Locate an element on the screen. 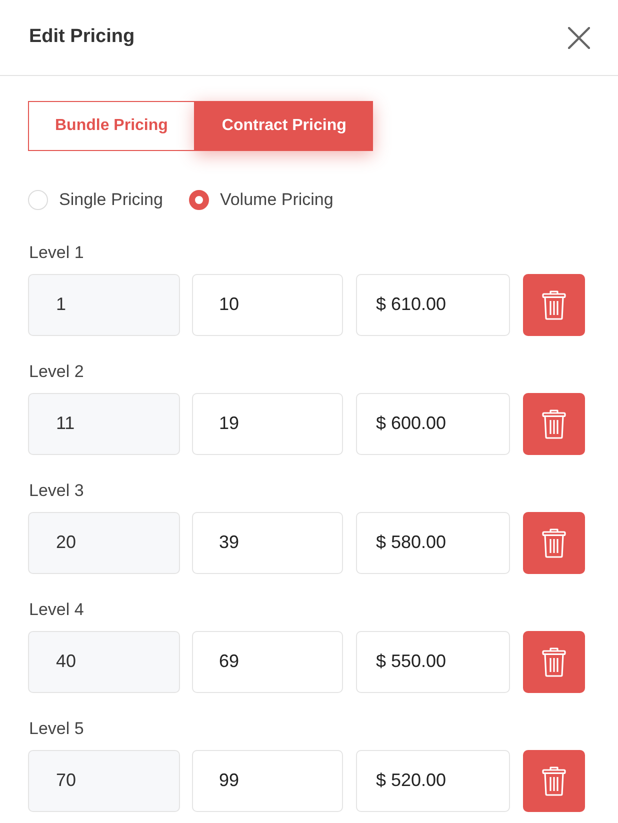 This screenshot has width=618, height=823. radio-button is located at coordinates (198, 200).